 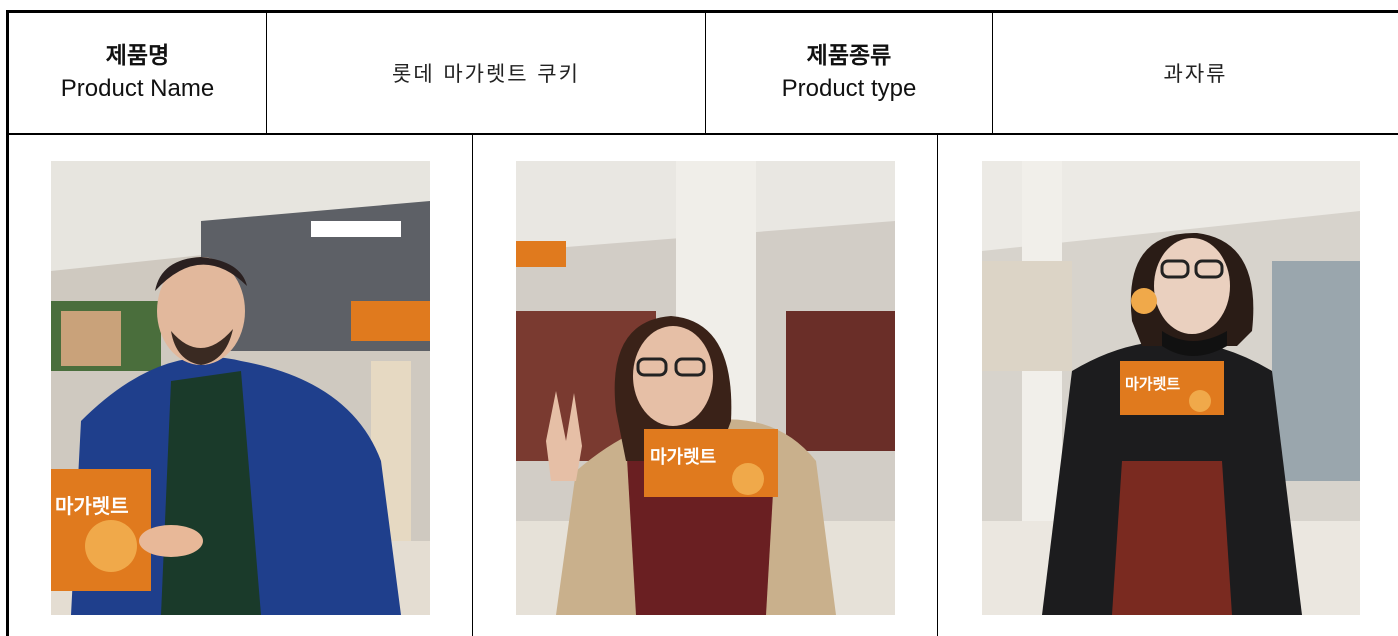 I want to click on photo-1-box-text: 마가렛트, so click(x=92, y=506).